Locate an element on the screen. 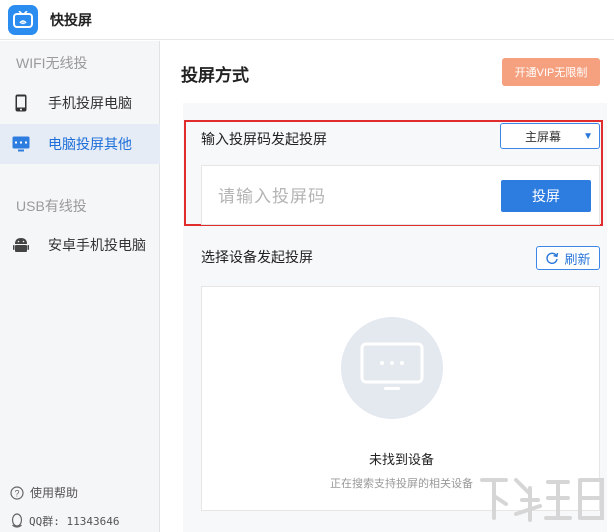 The width and height of the screenshot is (614, 532). chevron-down-icon: ▼ is located at coordinates (588, 136).